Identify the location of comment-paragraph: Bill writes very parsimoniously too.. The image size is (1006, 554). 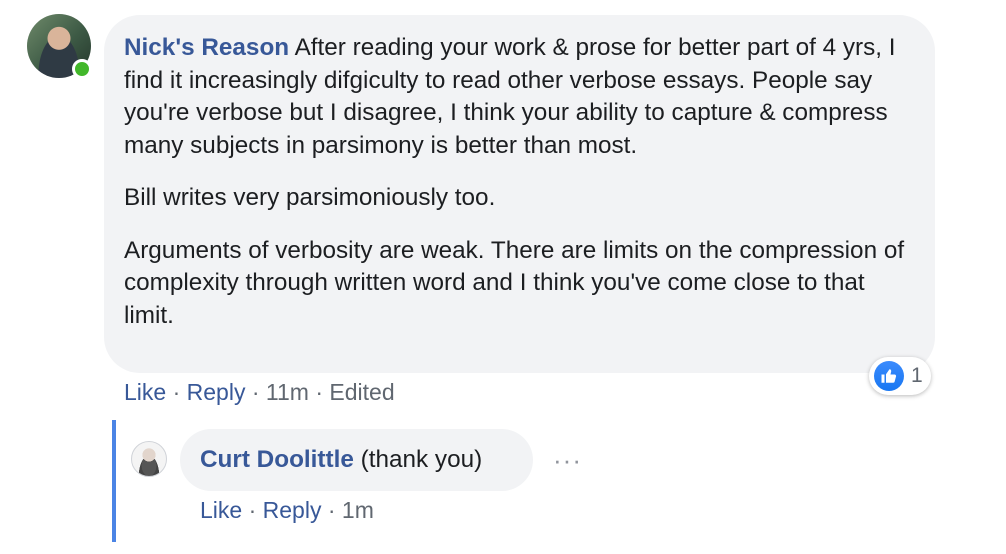
(310, 197).